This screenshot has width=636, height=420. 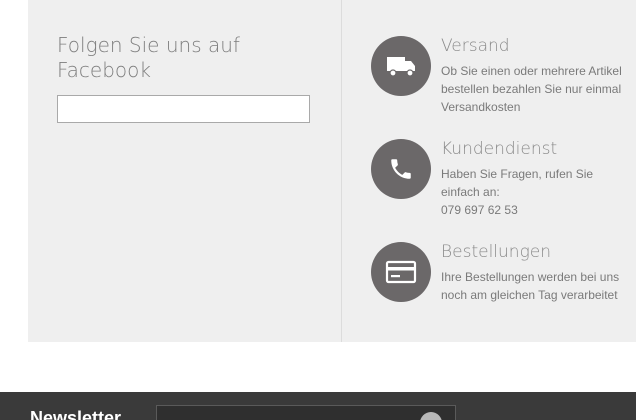 What do you see at coordinates (530, 277) in the screenshot?
I see `service-line: Ihre Bestellungen werden bei uns` at bounding box center [530, 277].